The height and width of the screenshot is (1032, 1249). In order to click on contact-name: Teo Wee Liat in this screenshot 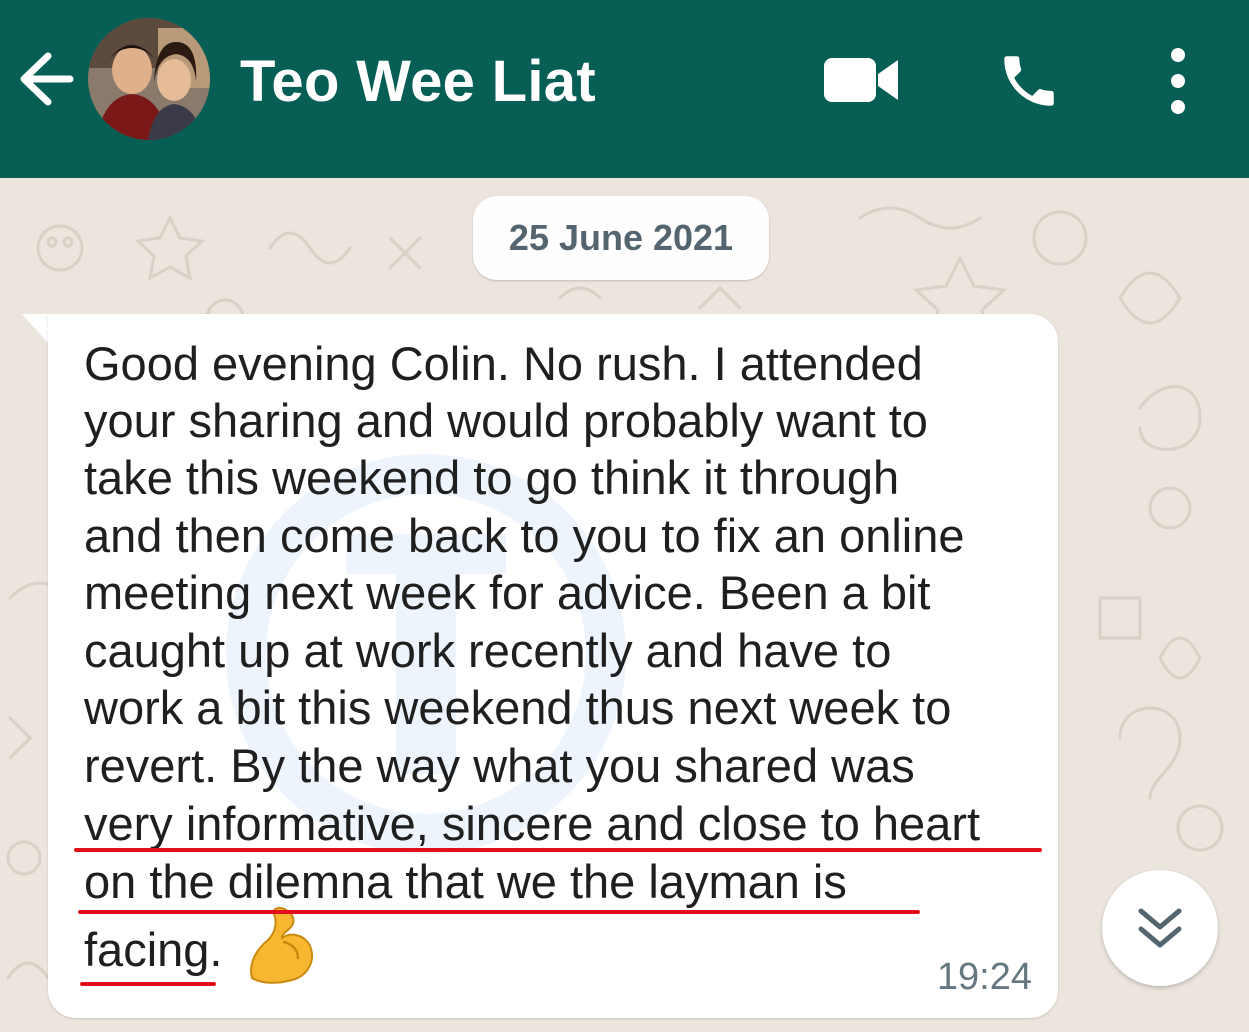, I will do `click(418, 82)`.